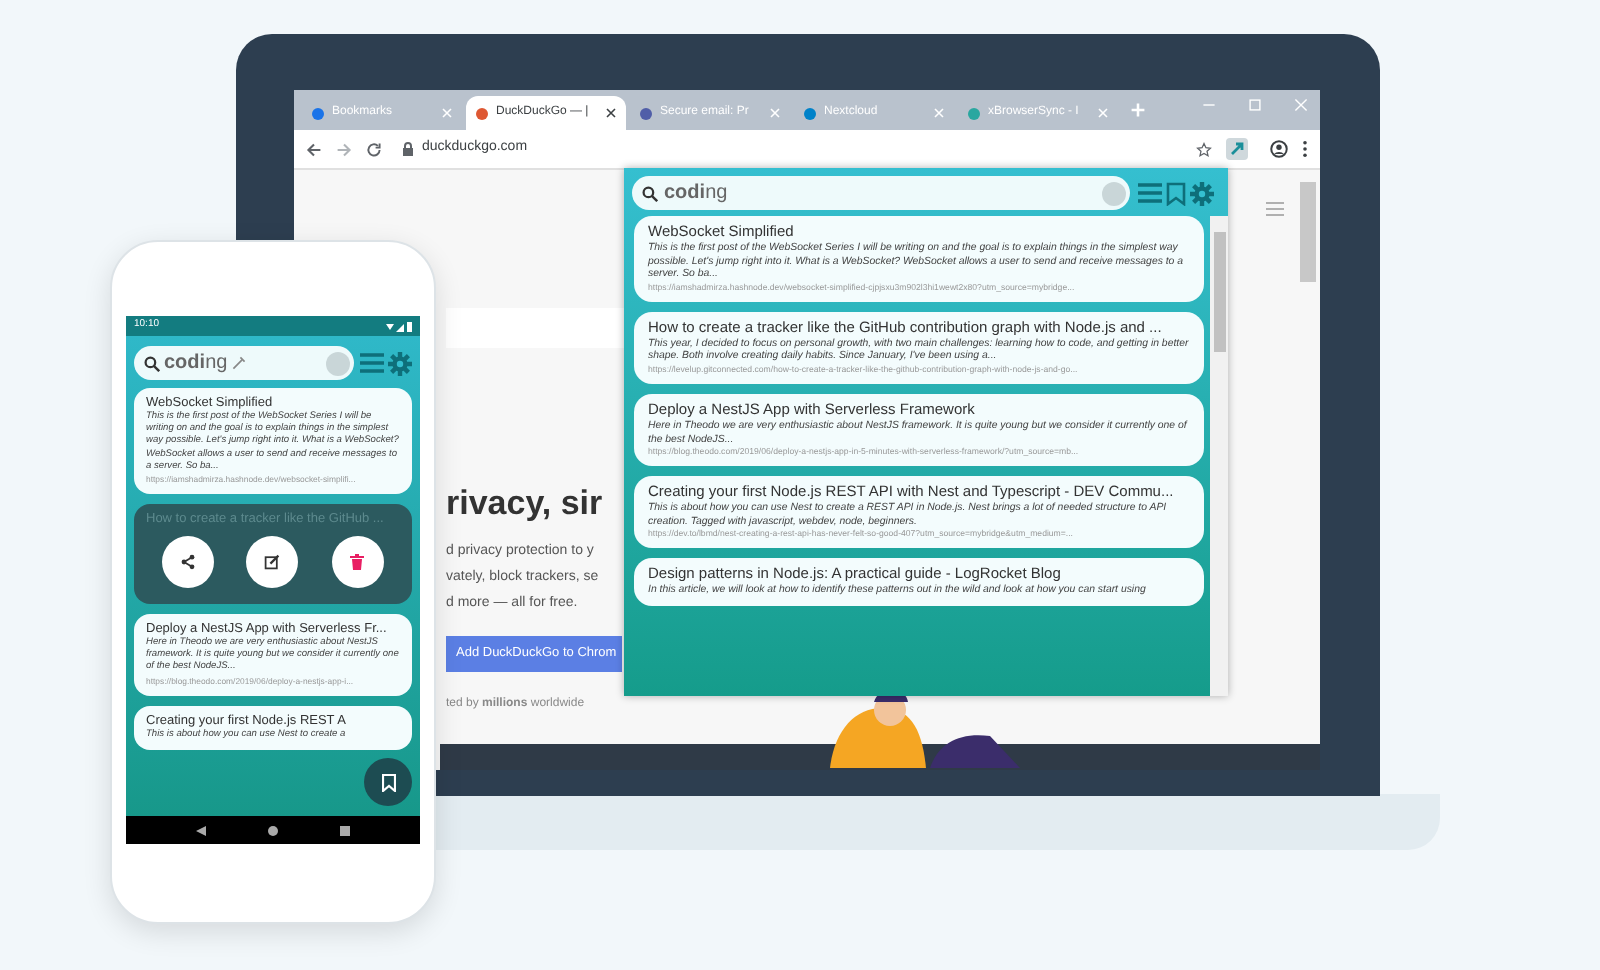  What do you see at coordinates (374, 149) in the screenshot?
I see `reload-icon` at bounding box center [374, 149].